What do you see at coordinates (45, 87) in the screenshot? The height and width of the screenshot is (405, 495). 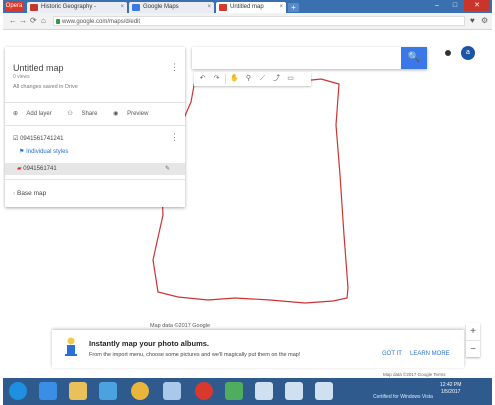 I see `saved-status: All changes saved in Drive` at bounding box center [45, 87].